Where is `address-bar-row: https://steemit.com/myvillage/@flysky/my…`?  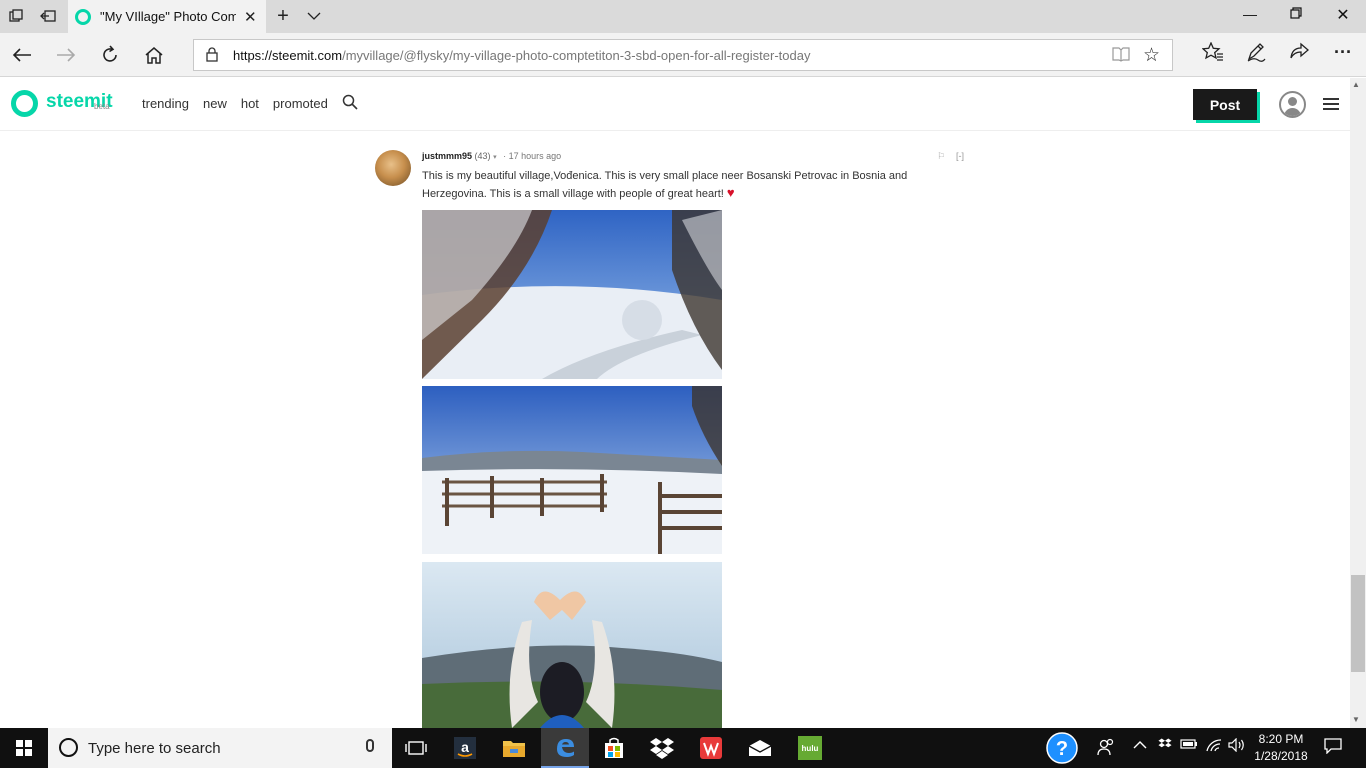
address-bar-row: https://steemit.com/myvillage/@flysky/my… is located at coordinates (683, 55).